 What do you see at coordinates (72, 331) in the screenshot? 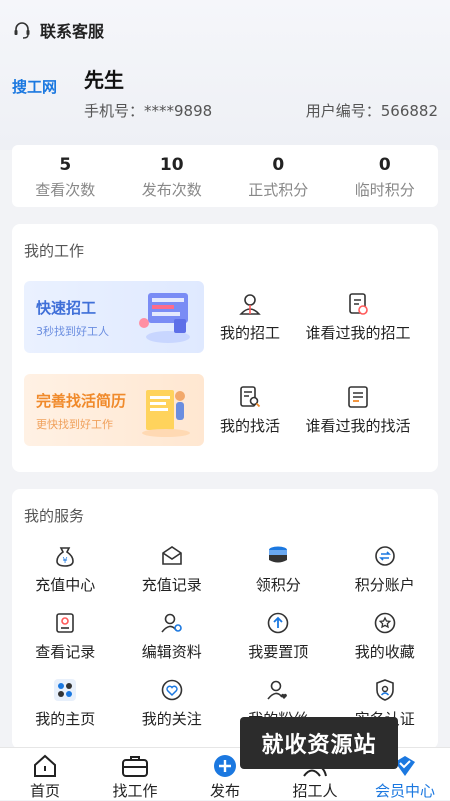
I see `banner-subtitle: 3秒找到好工人` at bounding box center [72, 331].